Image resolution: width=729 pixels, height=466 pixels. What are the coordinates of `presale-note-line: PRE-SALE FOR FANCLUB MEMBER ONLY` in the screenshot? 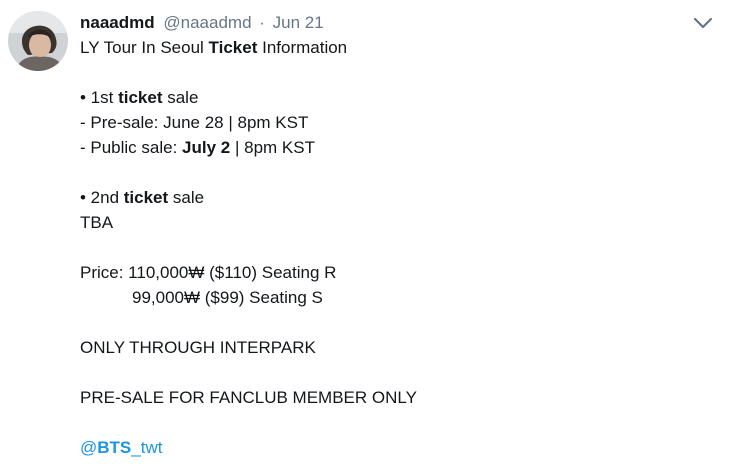 It's located at (248, 397).